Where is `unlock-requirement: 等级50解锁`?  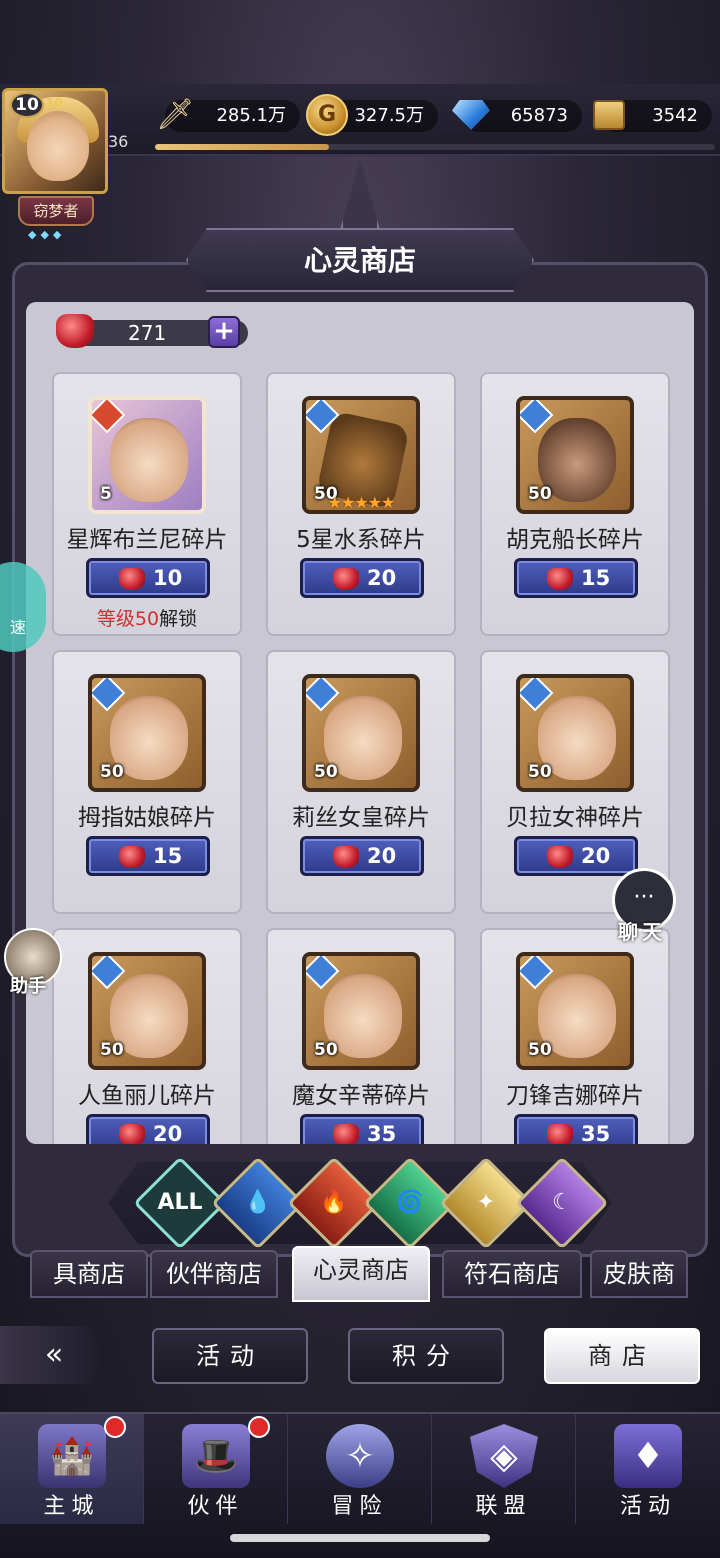
unlock-requirement: 等级50解锁 is located at coordinates (147, 617).